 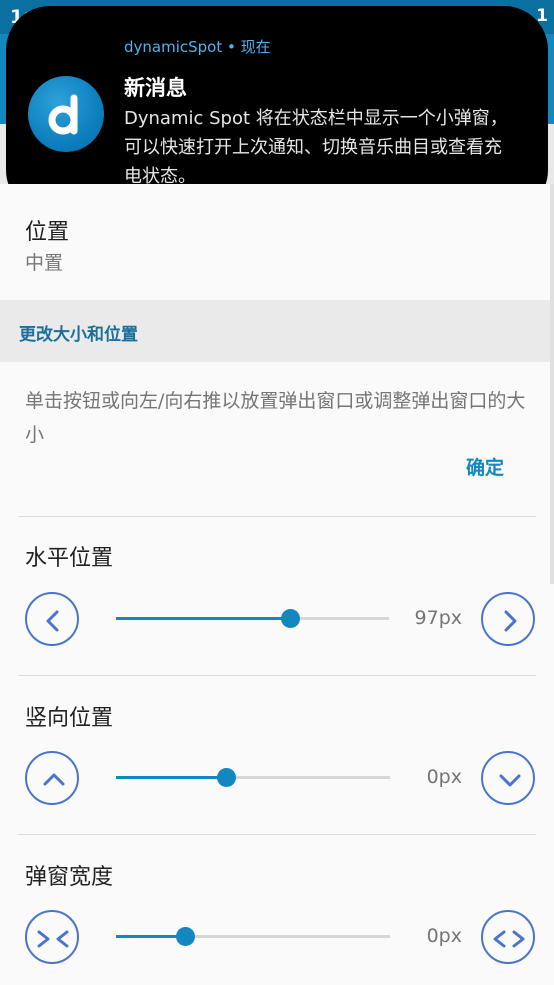 What do you see at coordinates (444, 777) in the screenshot?
I see `vertical-position-value: 0px` at bounding box center [444, 777].